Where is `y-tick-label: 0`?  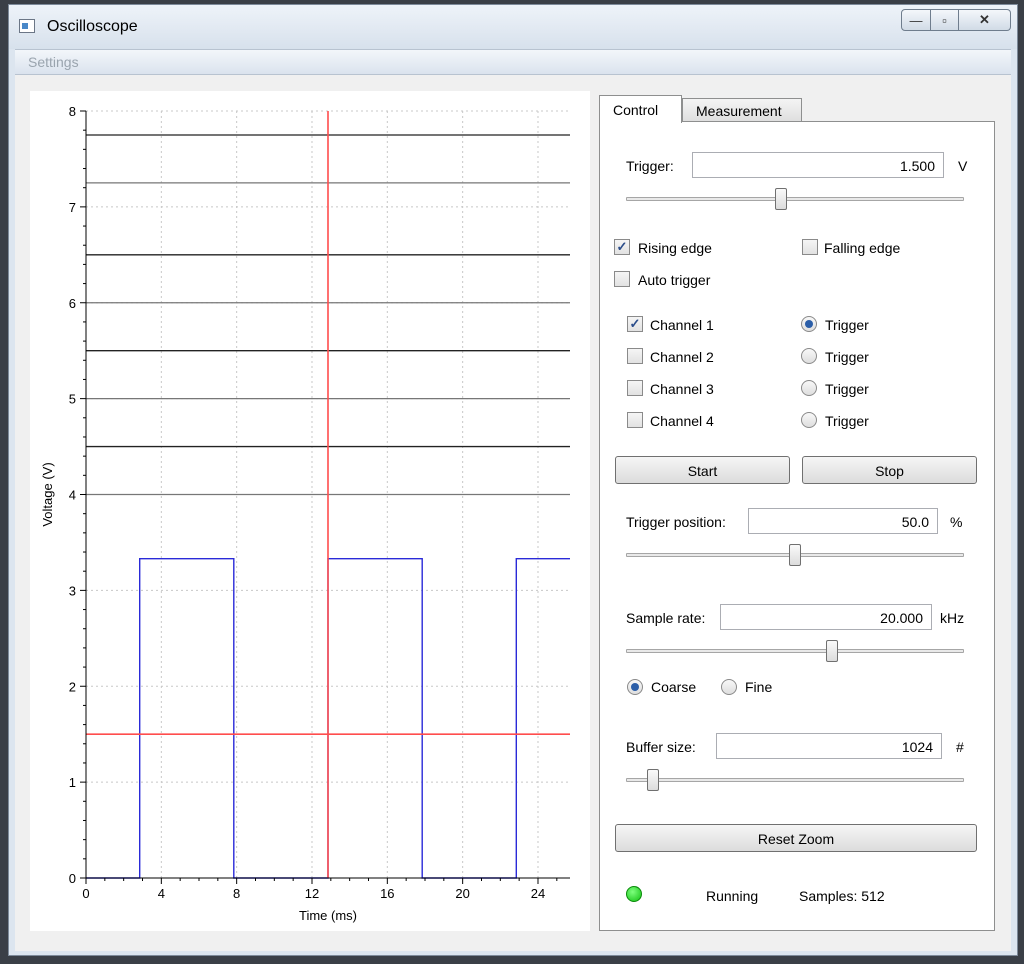
y-tick-label: 0 is located at coordinates (72, 878).